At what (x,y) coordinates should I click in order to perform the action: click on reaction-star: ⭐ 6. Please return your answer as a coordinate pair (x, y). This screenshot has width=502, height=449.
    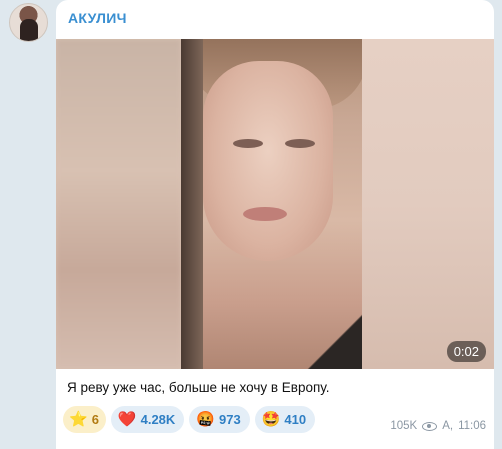
    Looking at the image, I should click on (84, 419).